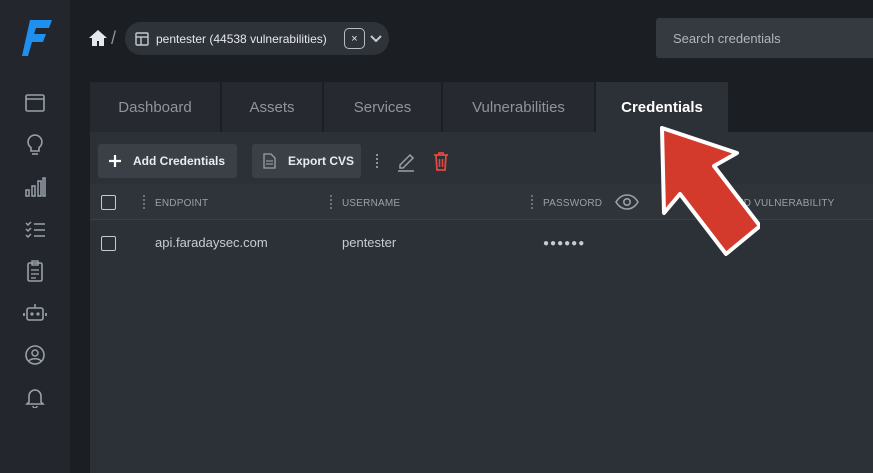 This screenshot has height=473, width=873. I want to click on bell-icon, so click(35, 397).